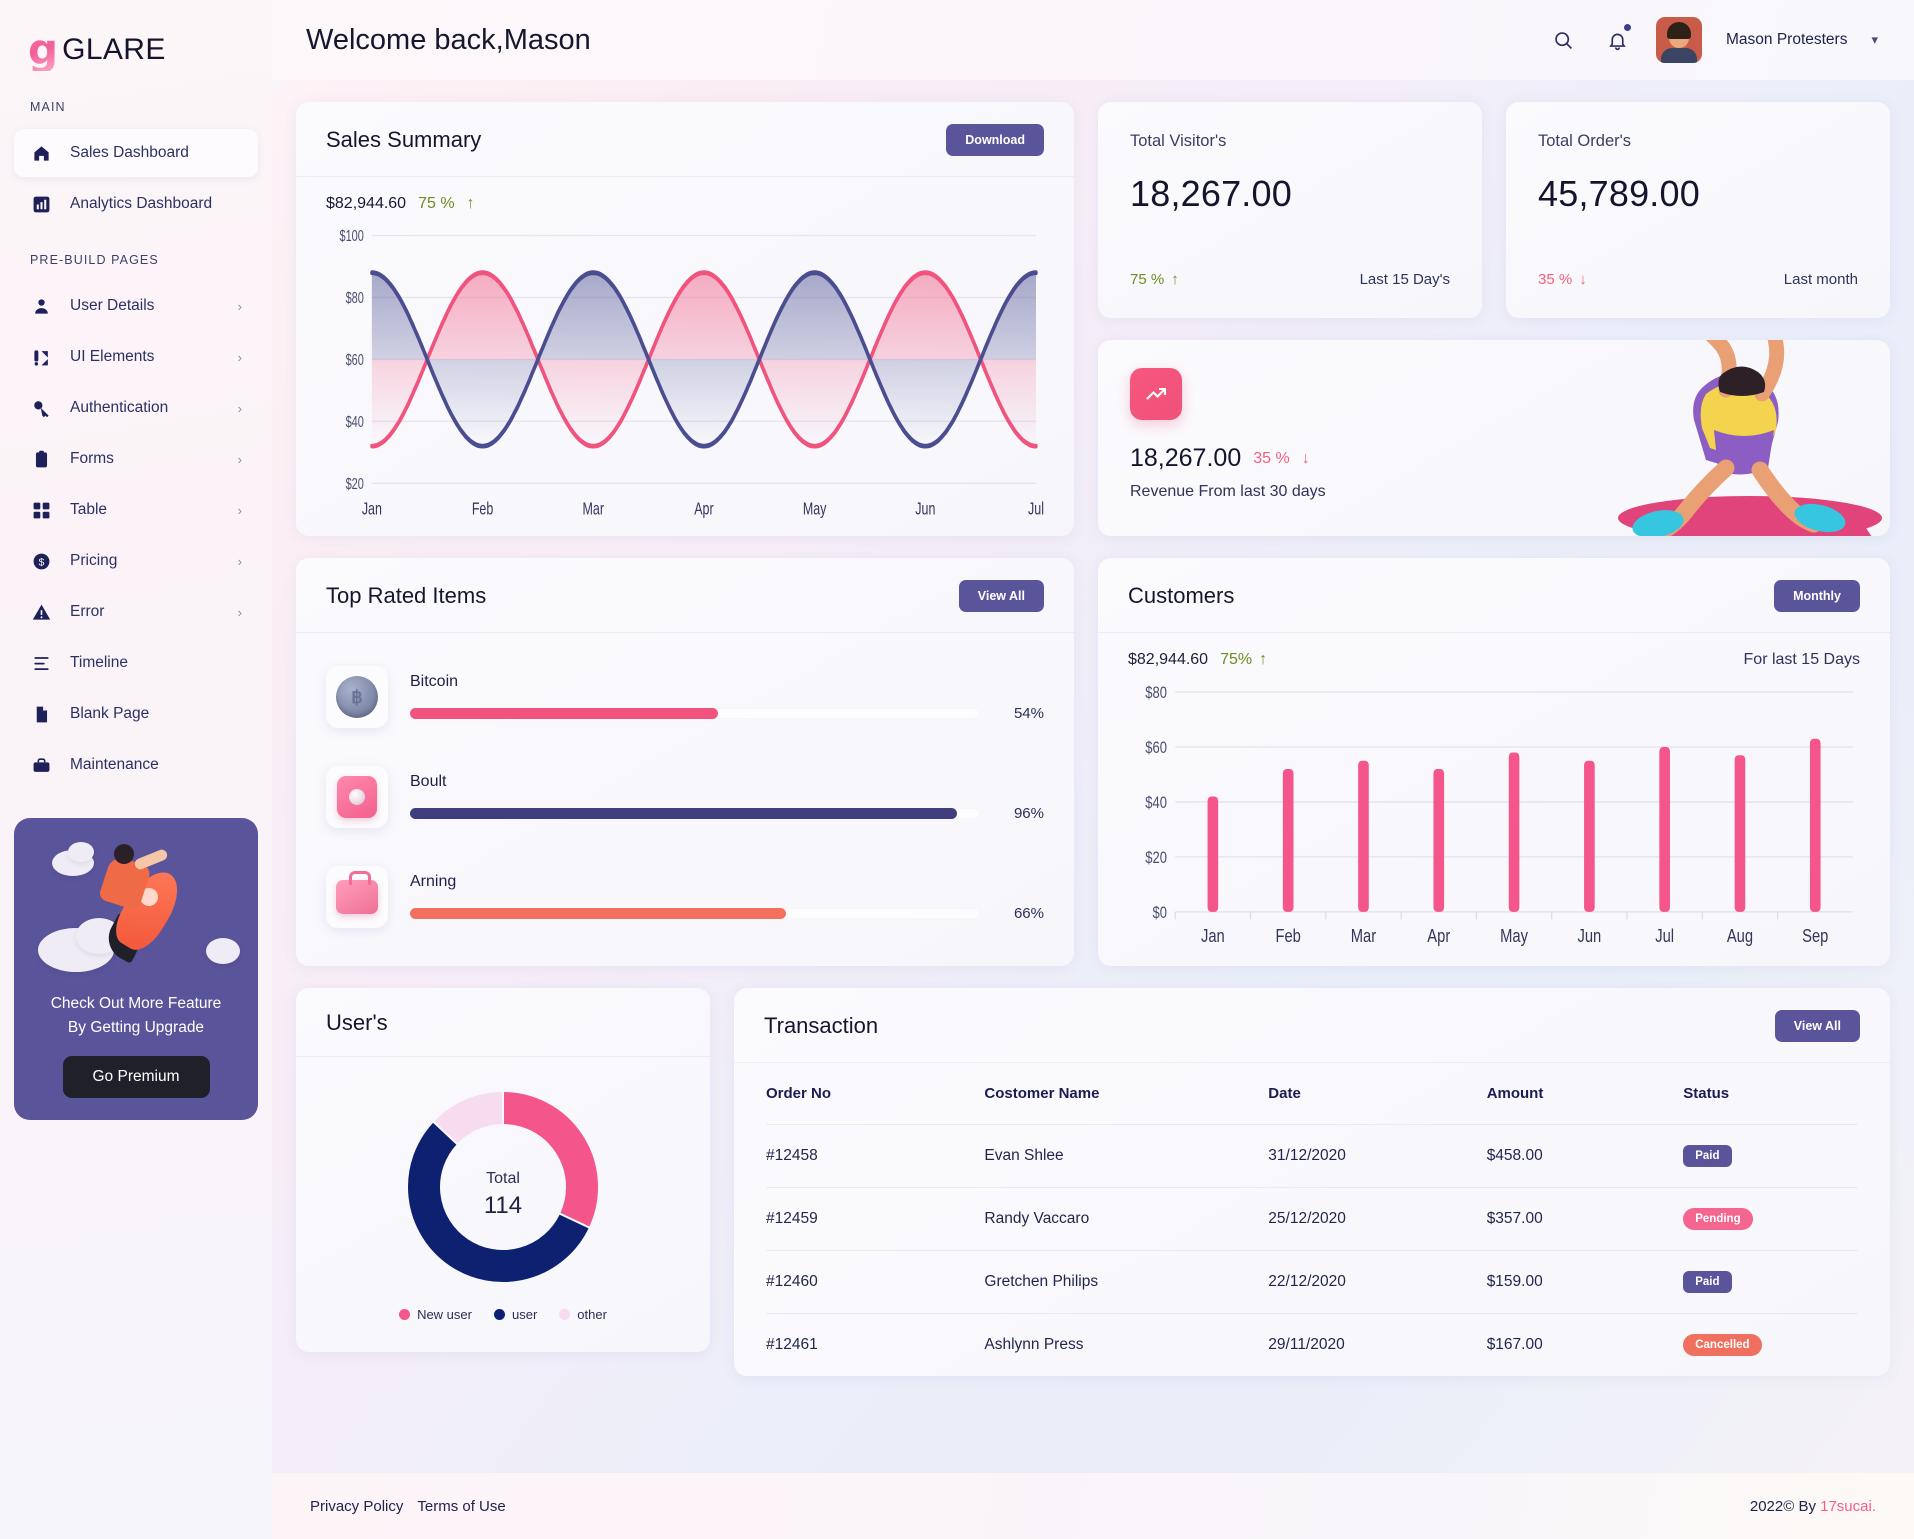 The width and height of the screenshot is (1914, 1539). I want to click on customers-header: Customers Monthly, so click(1494, 595).